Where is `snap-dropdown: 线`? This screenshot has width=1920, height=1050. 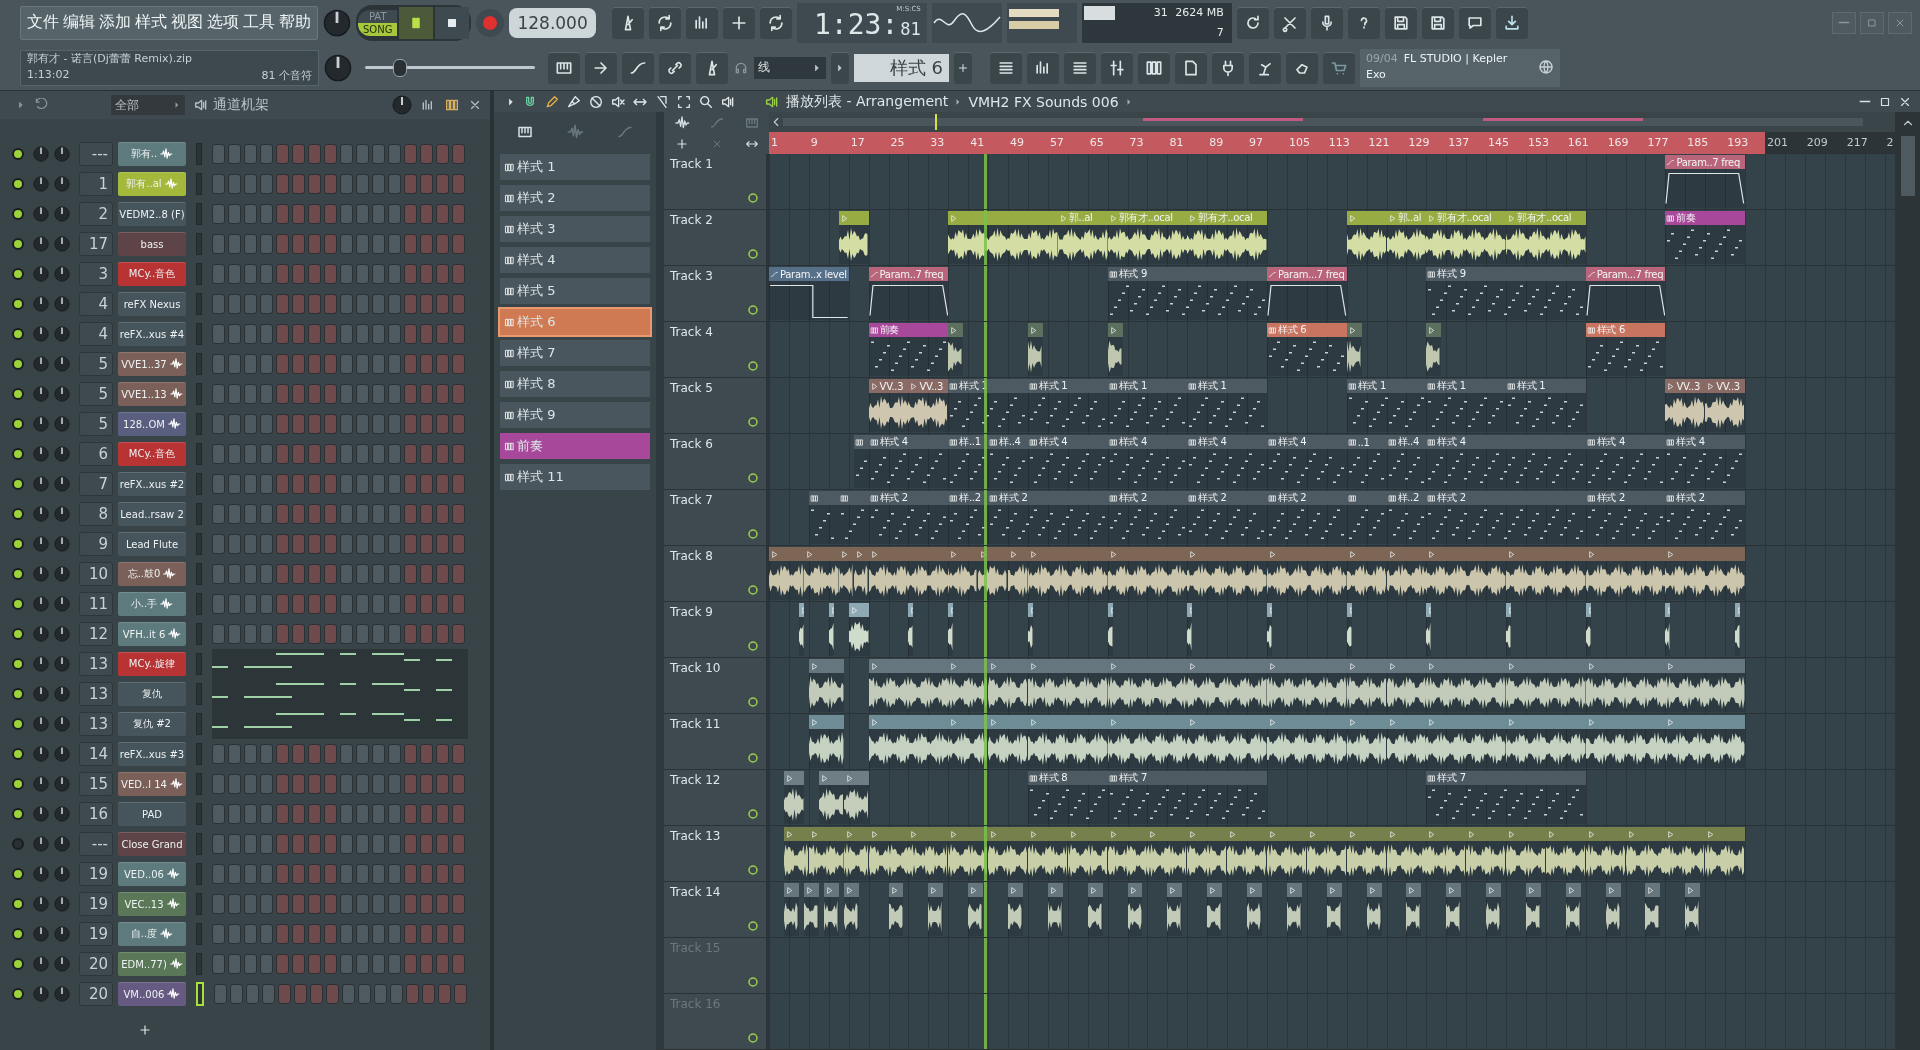 snap-dropdown: 线 is located at coordinates (790, 67).